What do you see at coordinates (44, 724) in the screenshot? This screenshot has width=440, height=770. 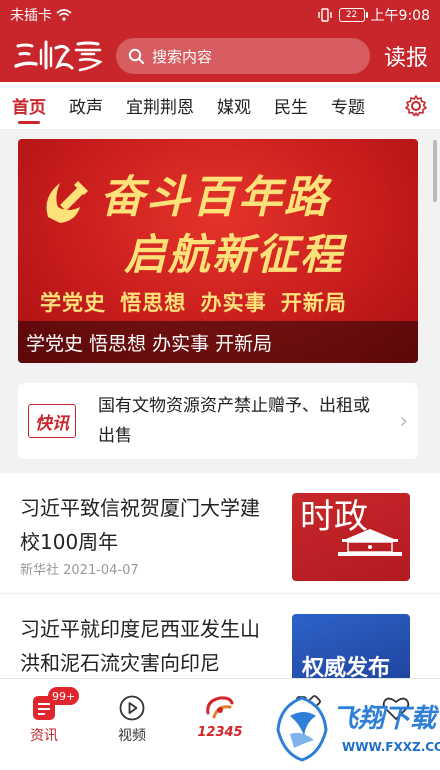 I see `nav-news: 99+ 资讯` at bounding box center [44, 724].